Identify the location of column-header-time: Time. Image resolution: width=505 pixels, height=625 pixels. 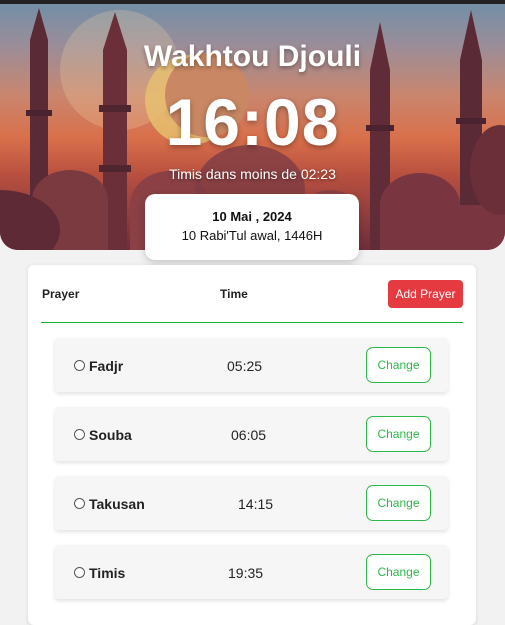
(234, 294).